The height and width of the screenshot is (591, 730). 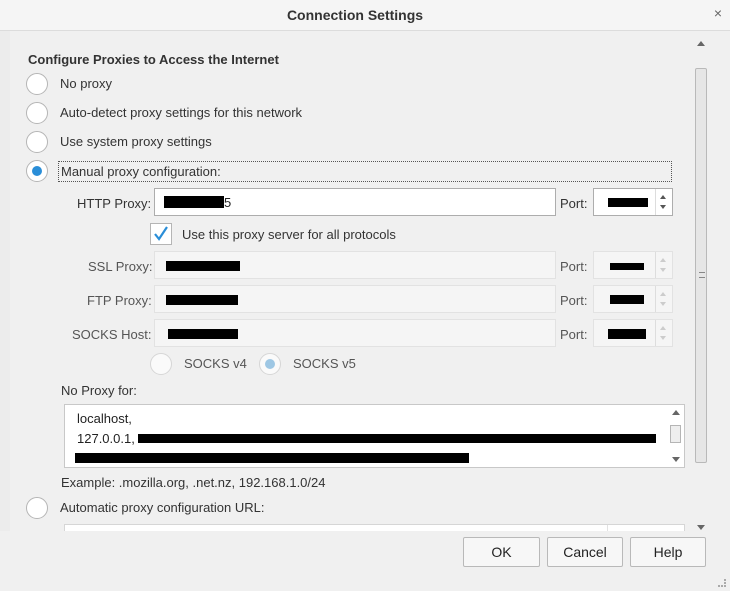 I want to click on ssl-proxy-label: SSL Proxy:, so click(x=120, y=266).